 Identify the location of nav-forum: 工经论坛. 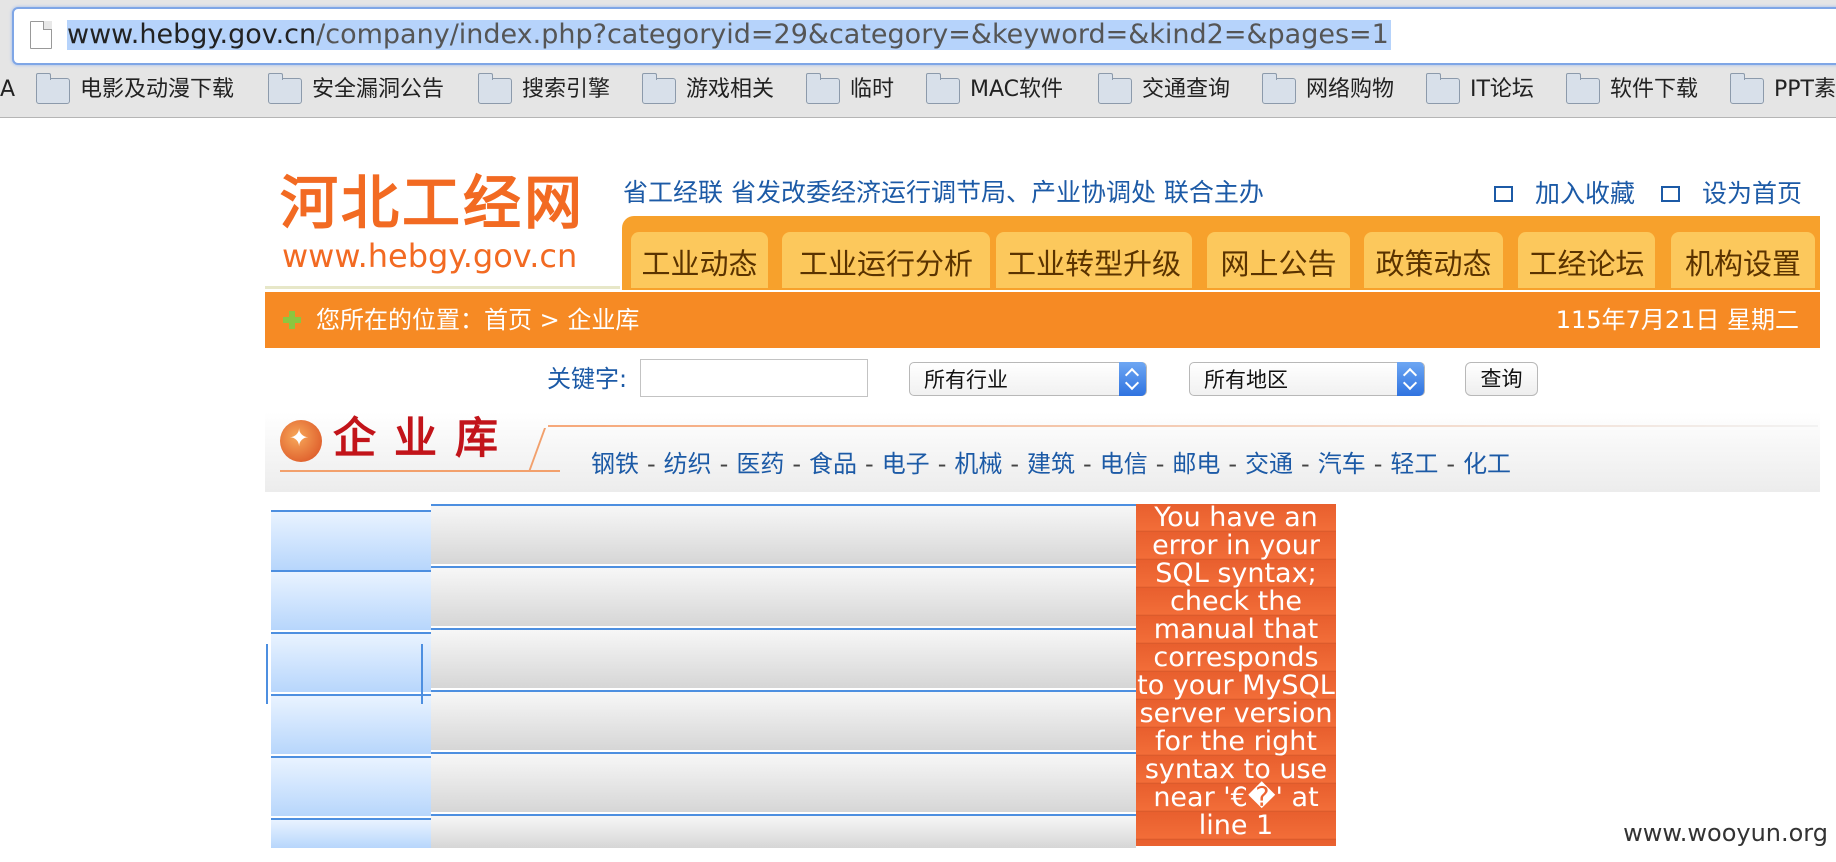
(1586, 260).